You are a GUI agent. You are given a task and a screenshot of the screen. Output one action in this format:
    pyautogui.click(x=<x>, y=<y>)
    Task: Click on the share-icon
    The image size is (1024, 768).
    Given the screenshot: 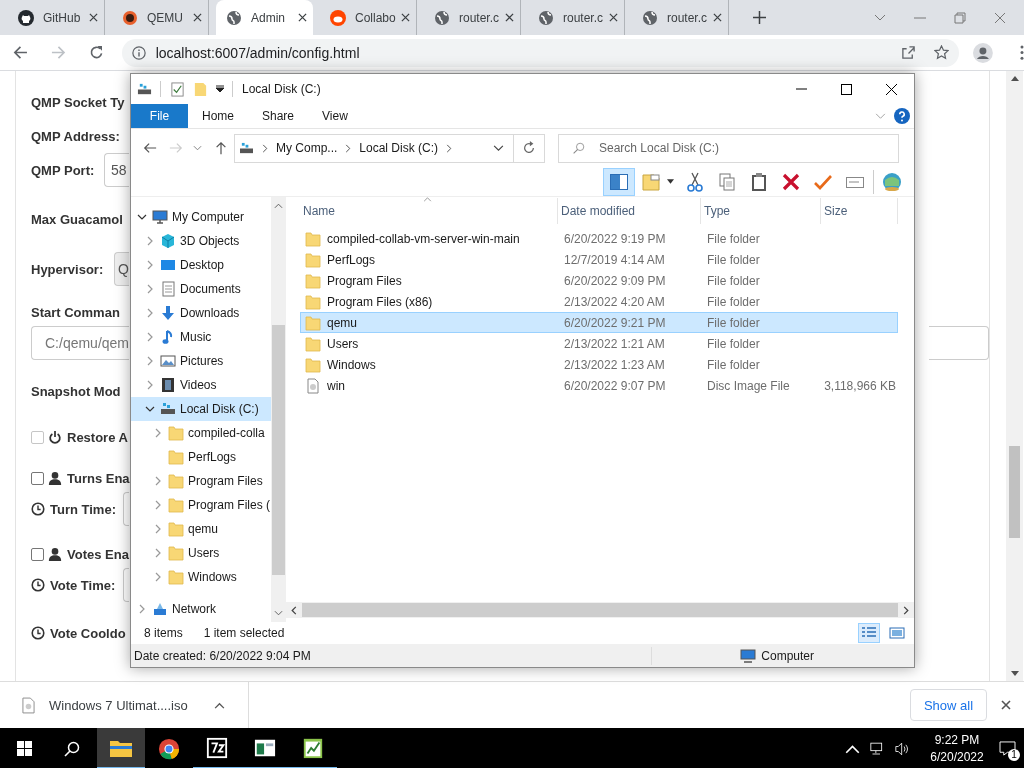 What is the action you would take?
    pyautogui.click(x=909, y=52)
    